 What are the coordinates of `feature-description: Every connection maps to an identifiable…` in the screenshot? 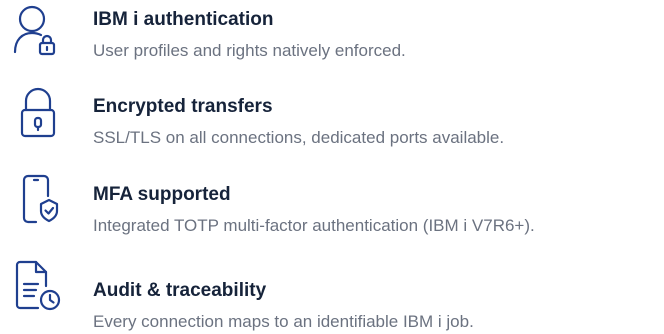 It's located at (283, 321).